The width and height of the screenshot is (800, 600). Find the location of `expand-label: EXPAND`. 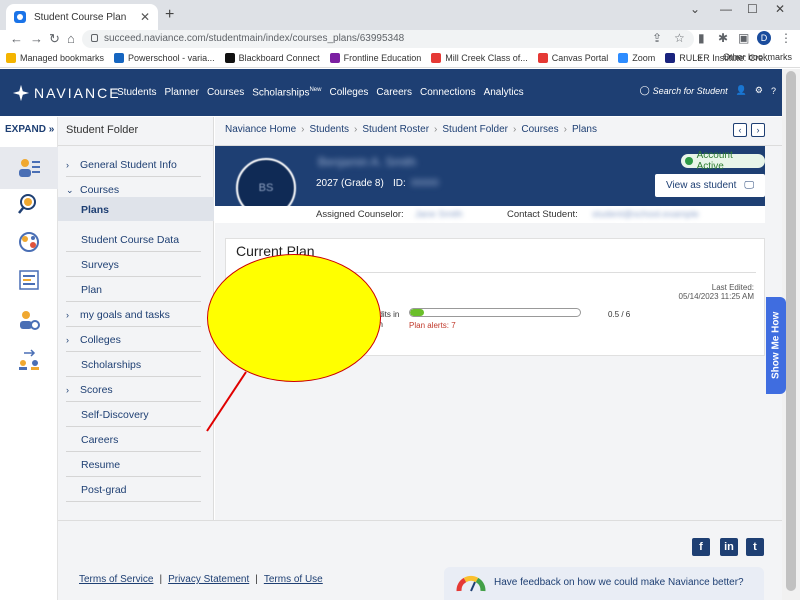

expand-label: EXPAND is located at coordinates (25, 129).